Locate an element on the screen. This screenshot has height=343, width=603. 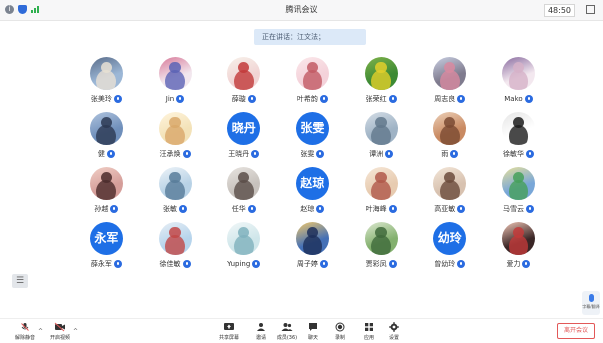
fullscreen-icon is located at coordinates (590, 9).